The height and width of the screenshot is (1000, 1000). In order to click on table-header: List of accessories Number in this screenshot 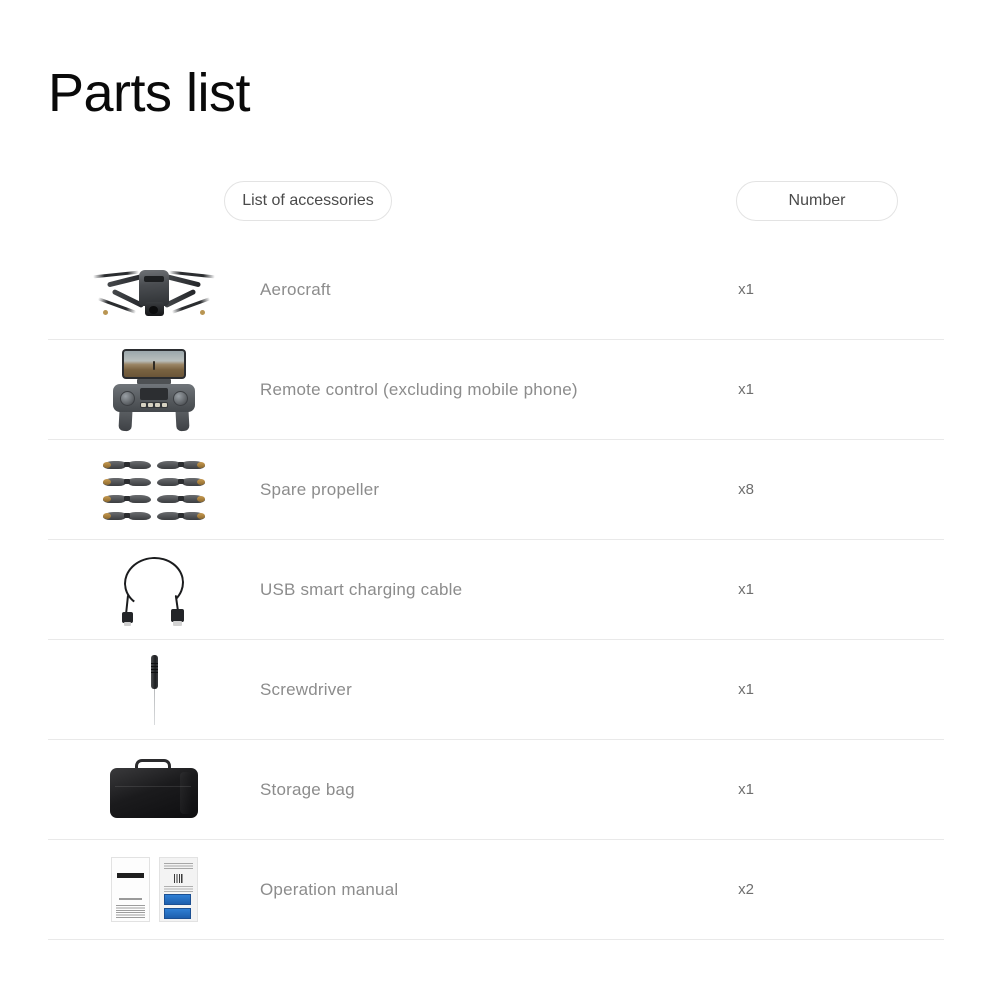, I will do `click(496, 201)`.